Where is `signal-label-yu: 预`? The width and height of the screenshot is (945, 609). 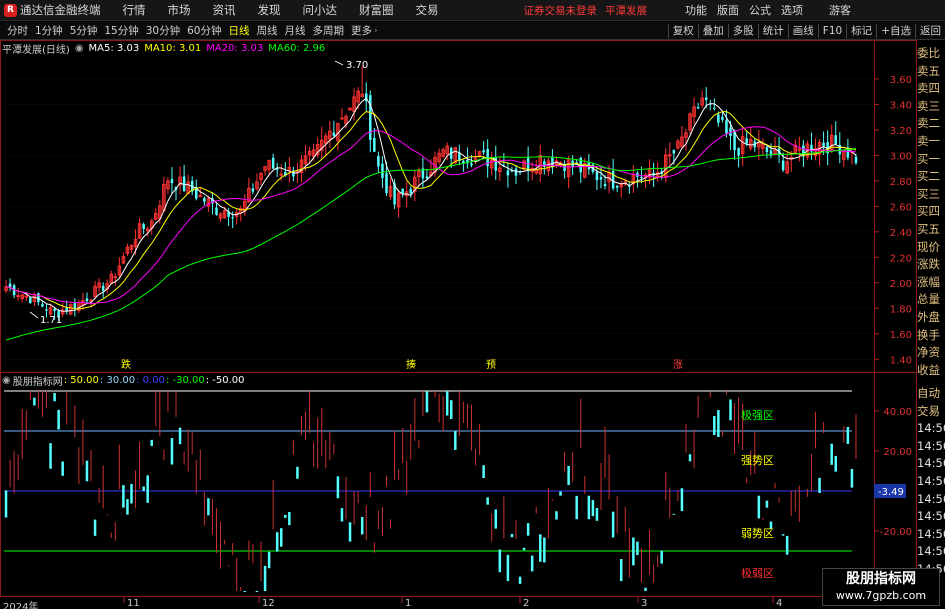
signal-label-yu: 预 is located at coordinates (491, 365).